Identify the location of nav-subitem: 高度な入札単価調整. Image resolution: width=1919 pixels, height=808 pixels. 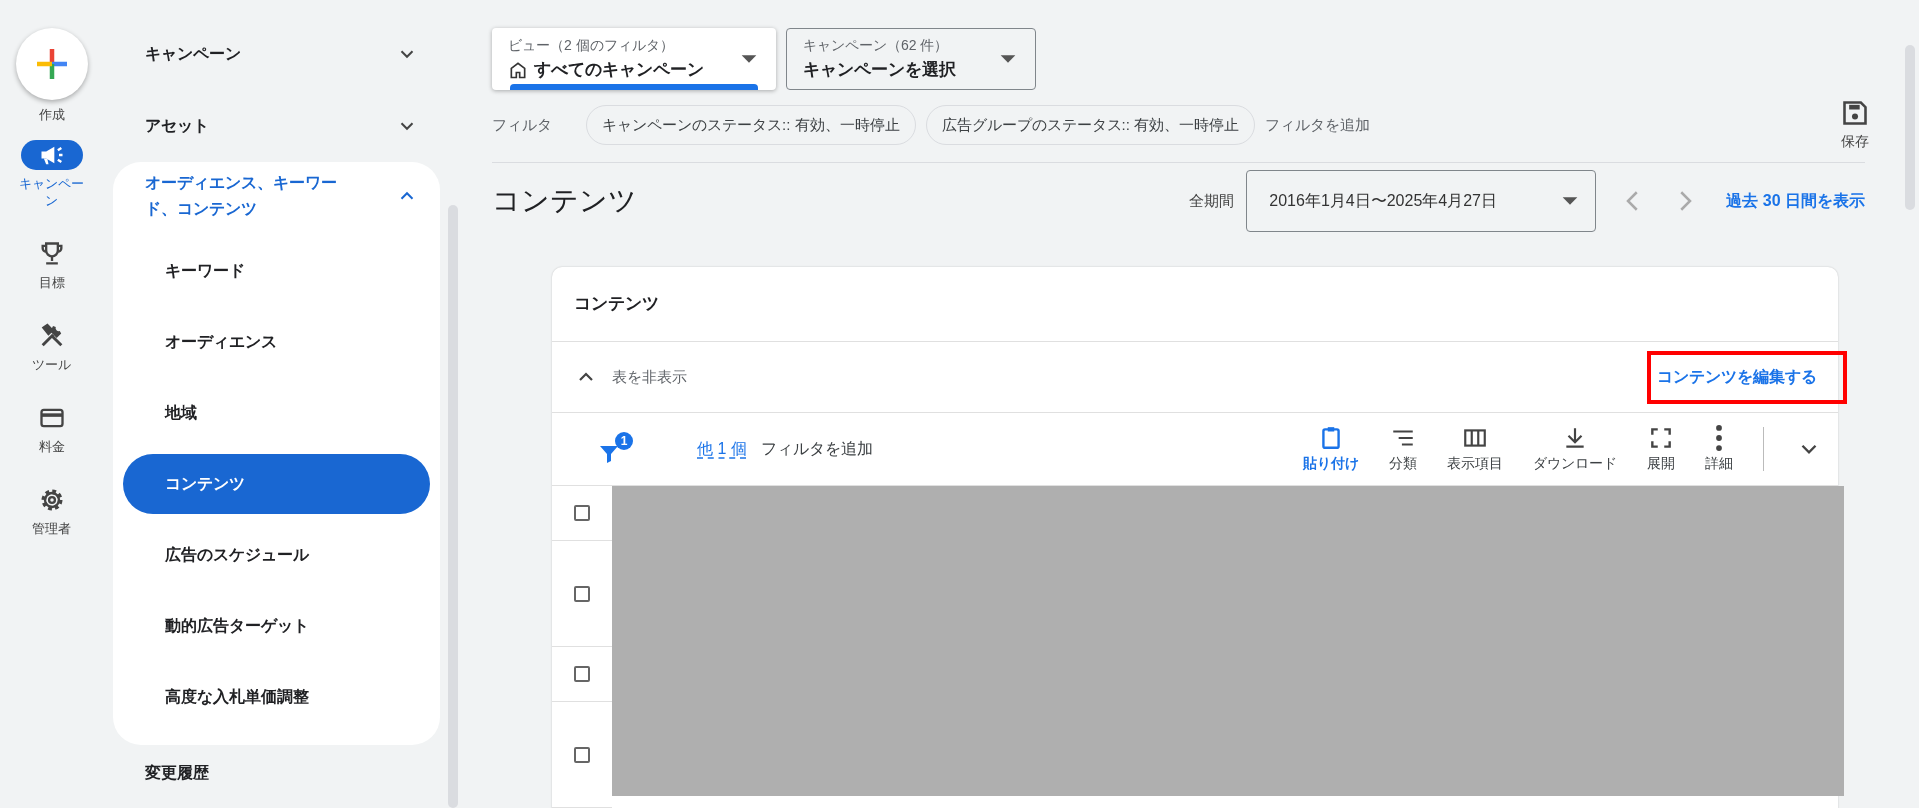
(276, 697).